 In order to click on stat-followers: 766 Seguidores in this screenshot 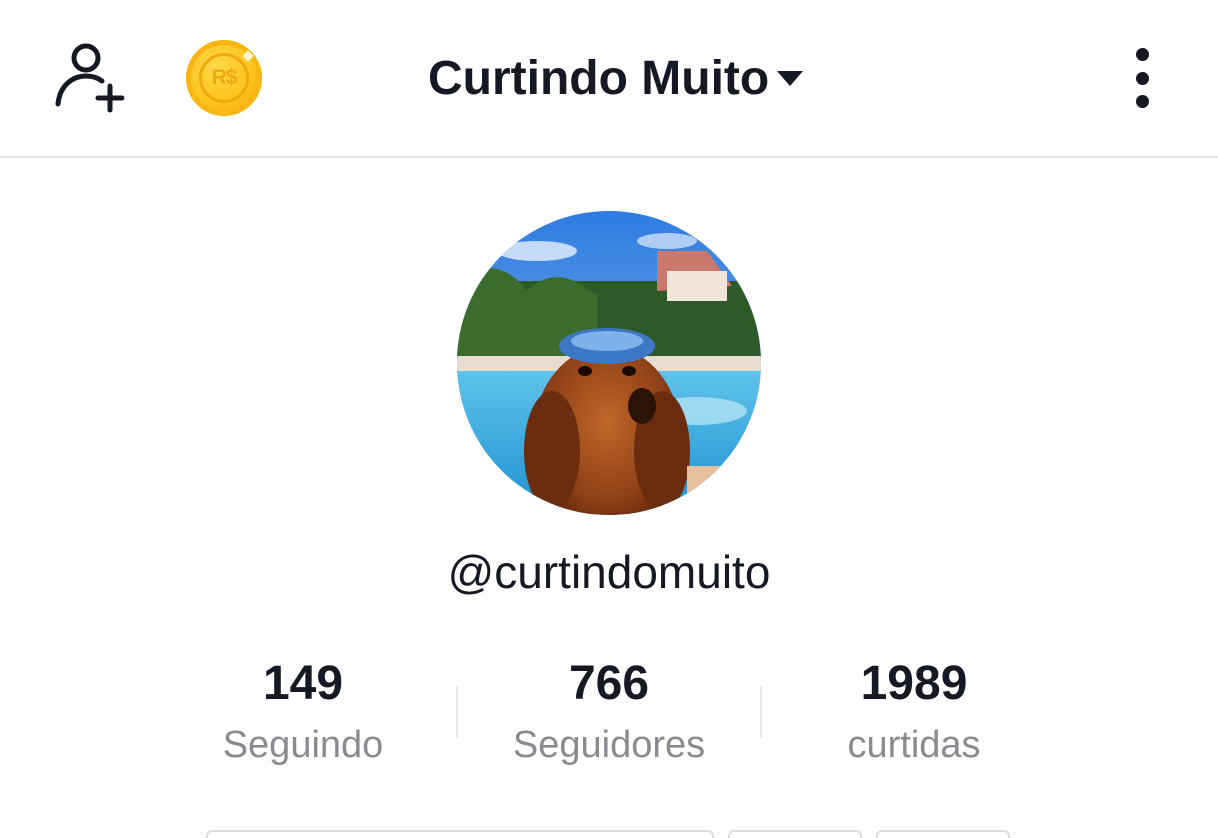, I will do `click(609, 712)`.